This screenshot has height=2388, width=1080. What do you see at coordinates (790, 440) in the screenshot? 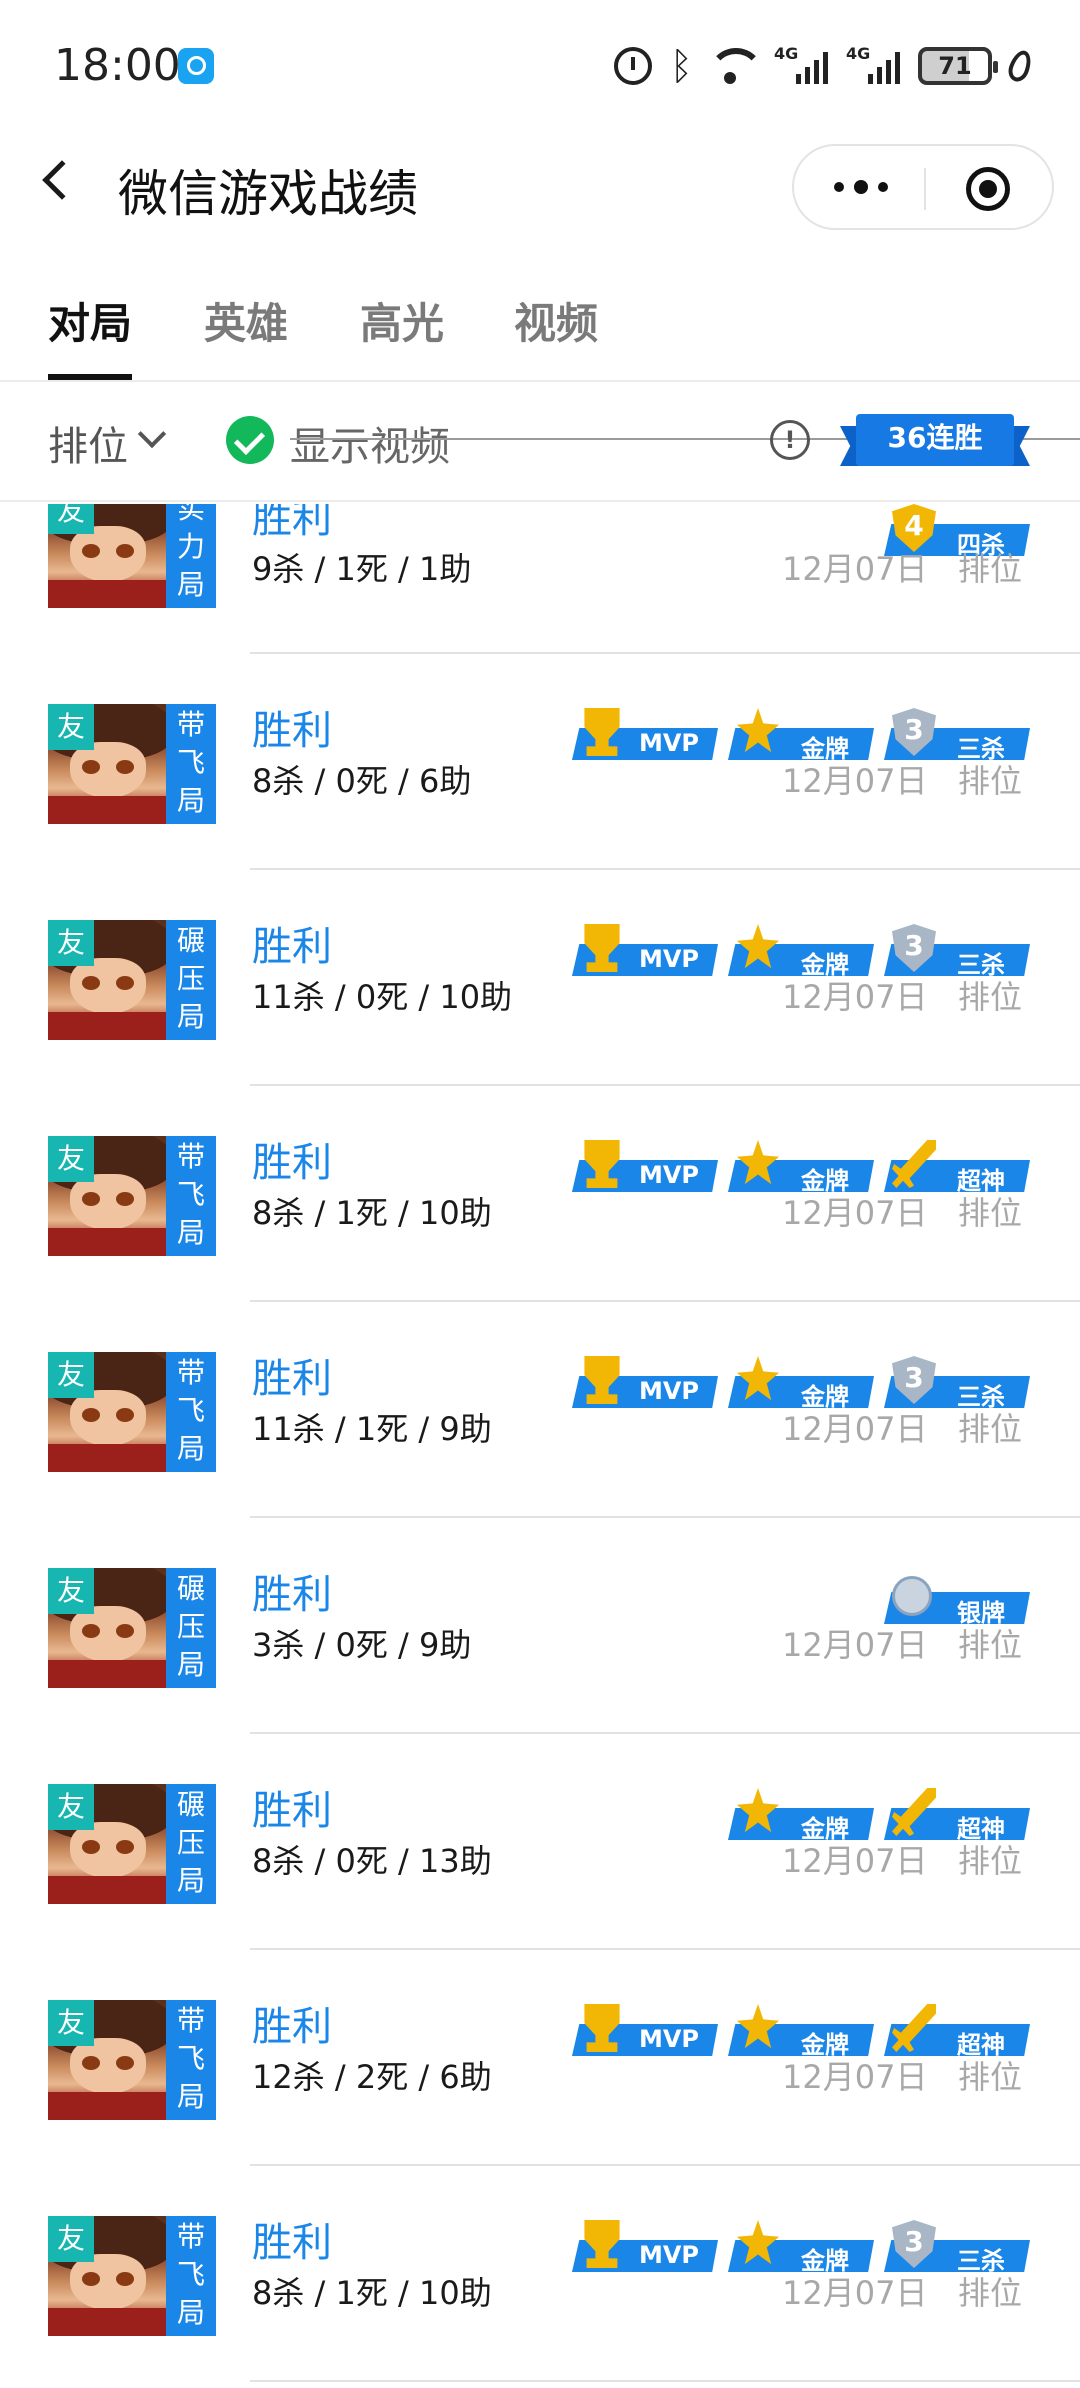
I see `info-icon: !` at bounding box center [790, 440].